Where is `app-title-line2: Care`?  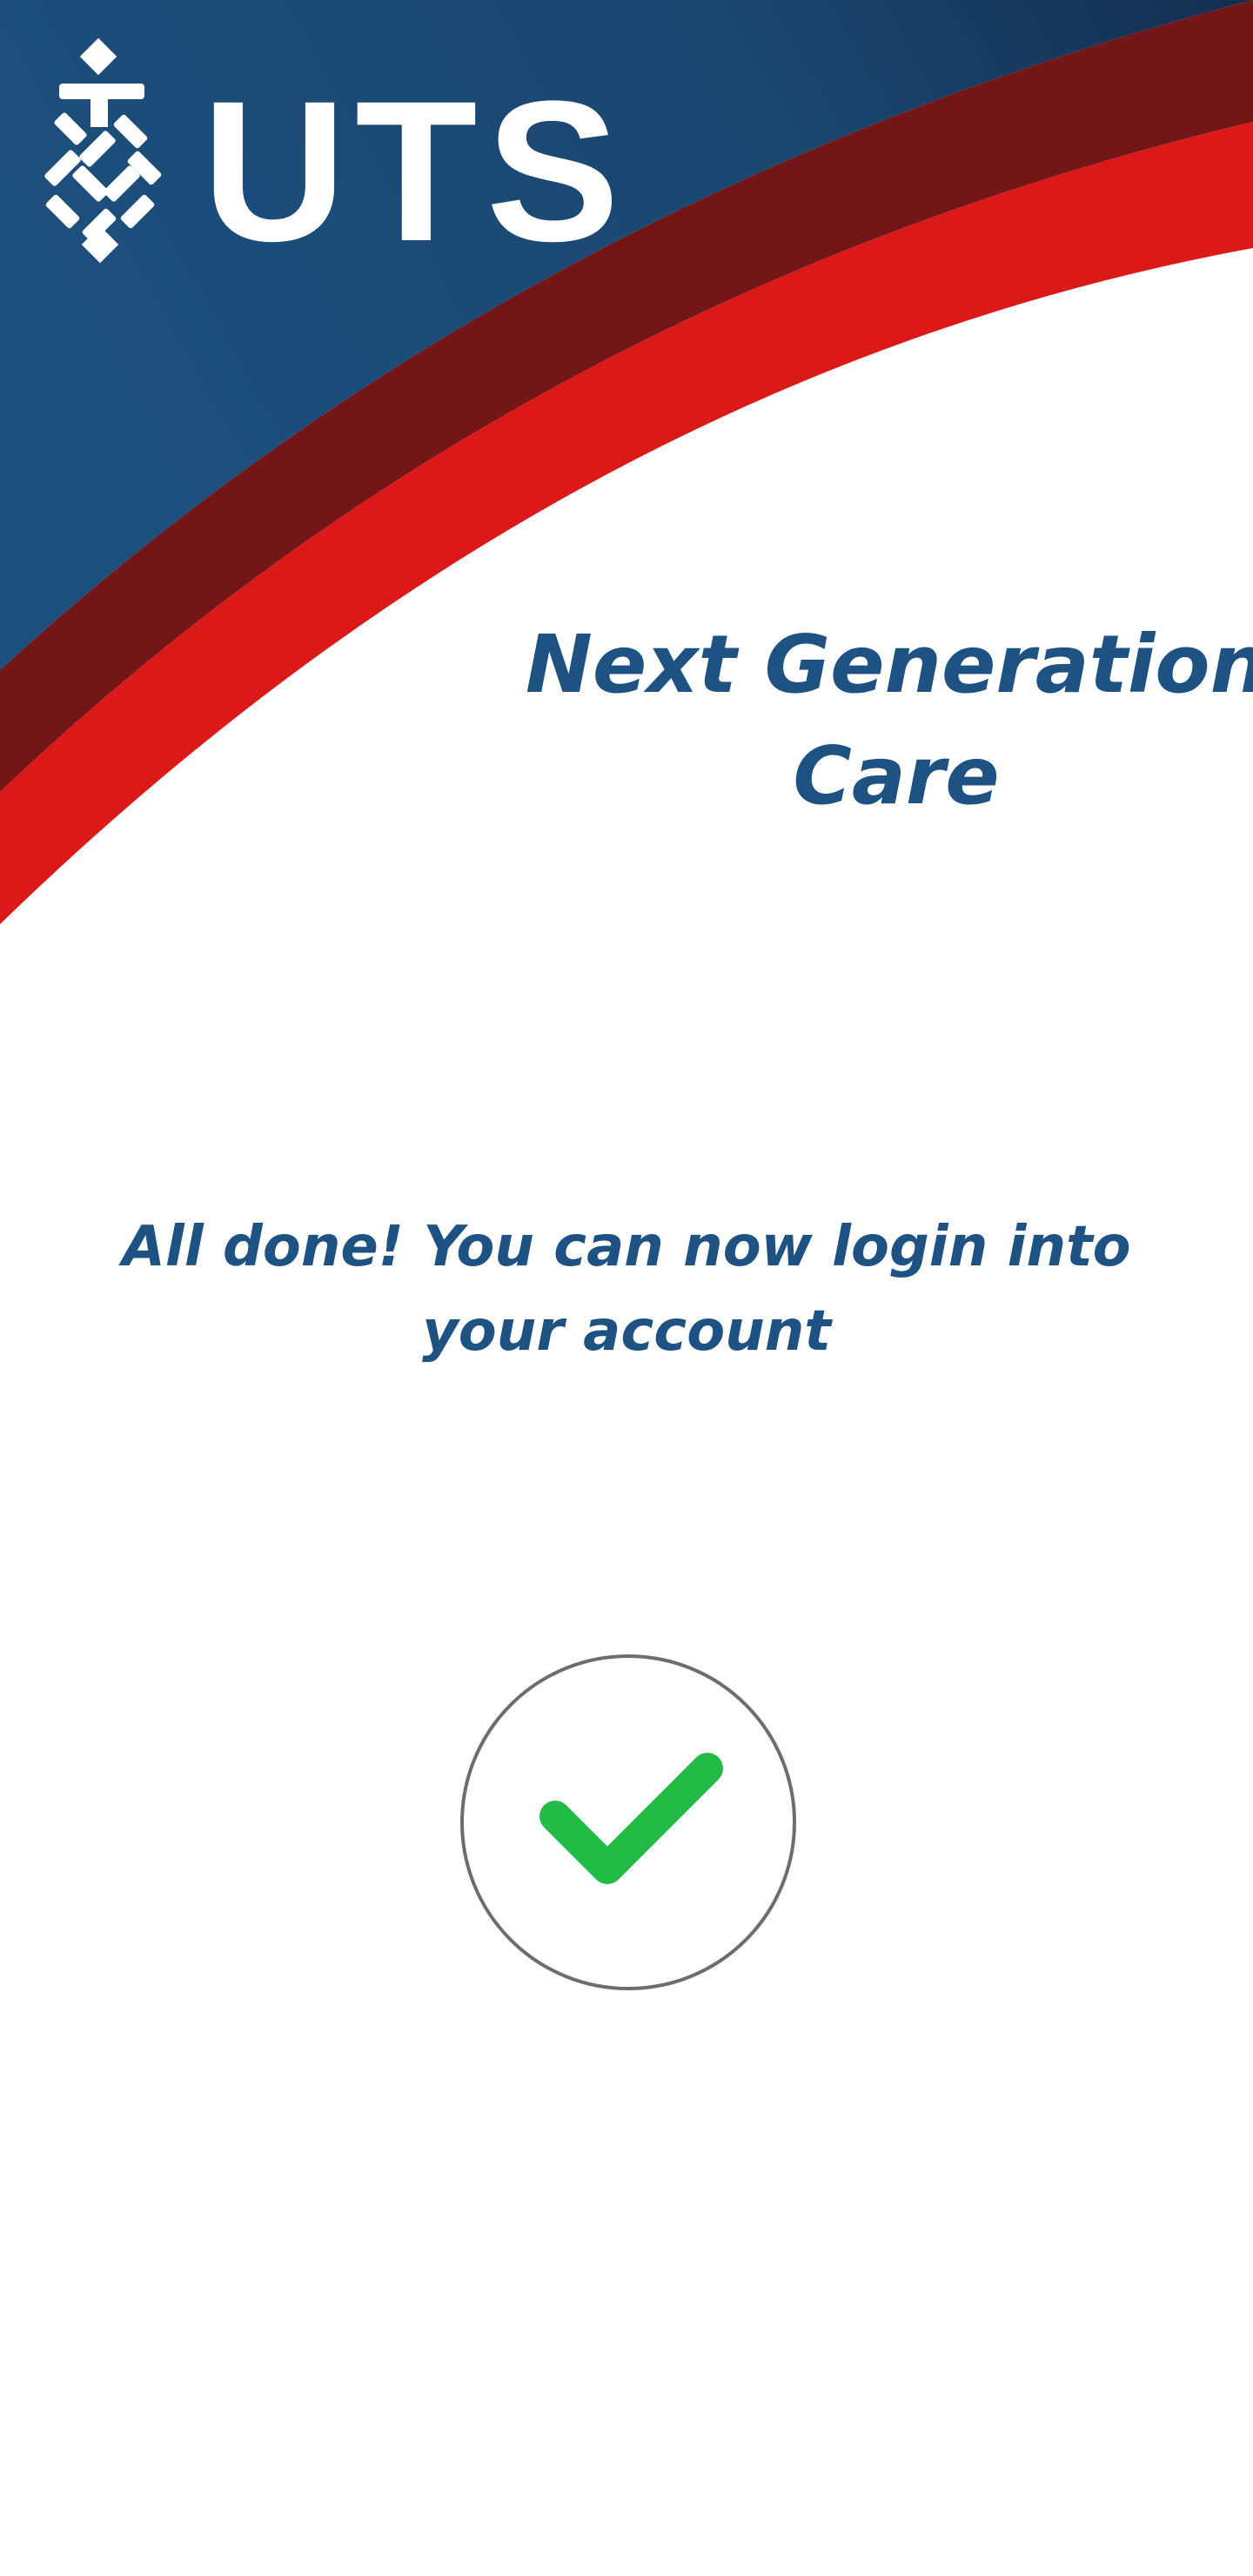 app-title-line2: Care is located at coordinates (896, 775).